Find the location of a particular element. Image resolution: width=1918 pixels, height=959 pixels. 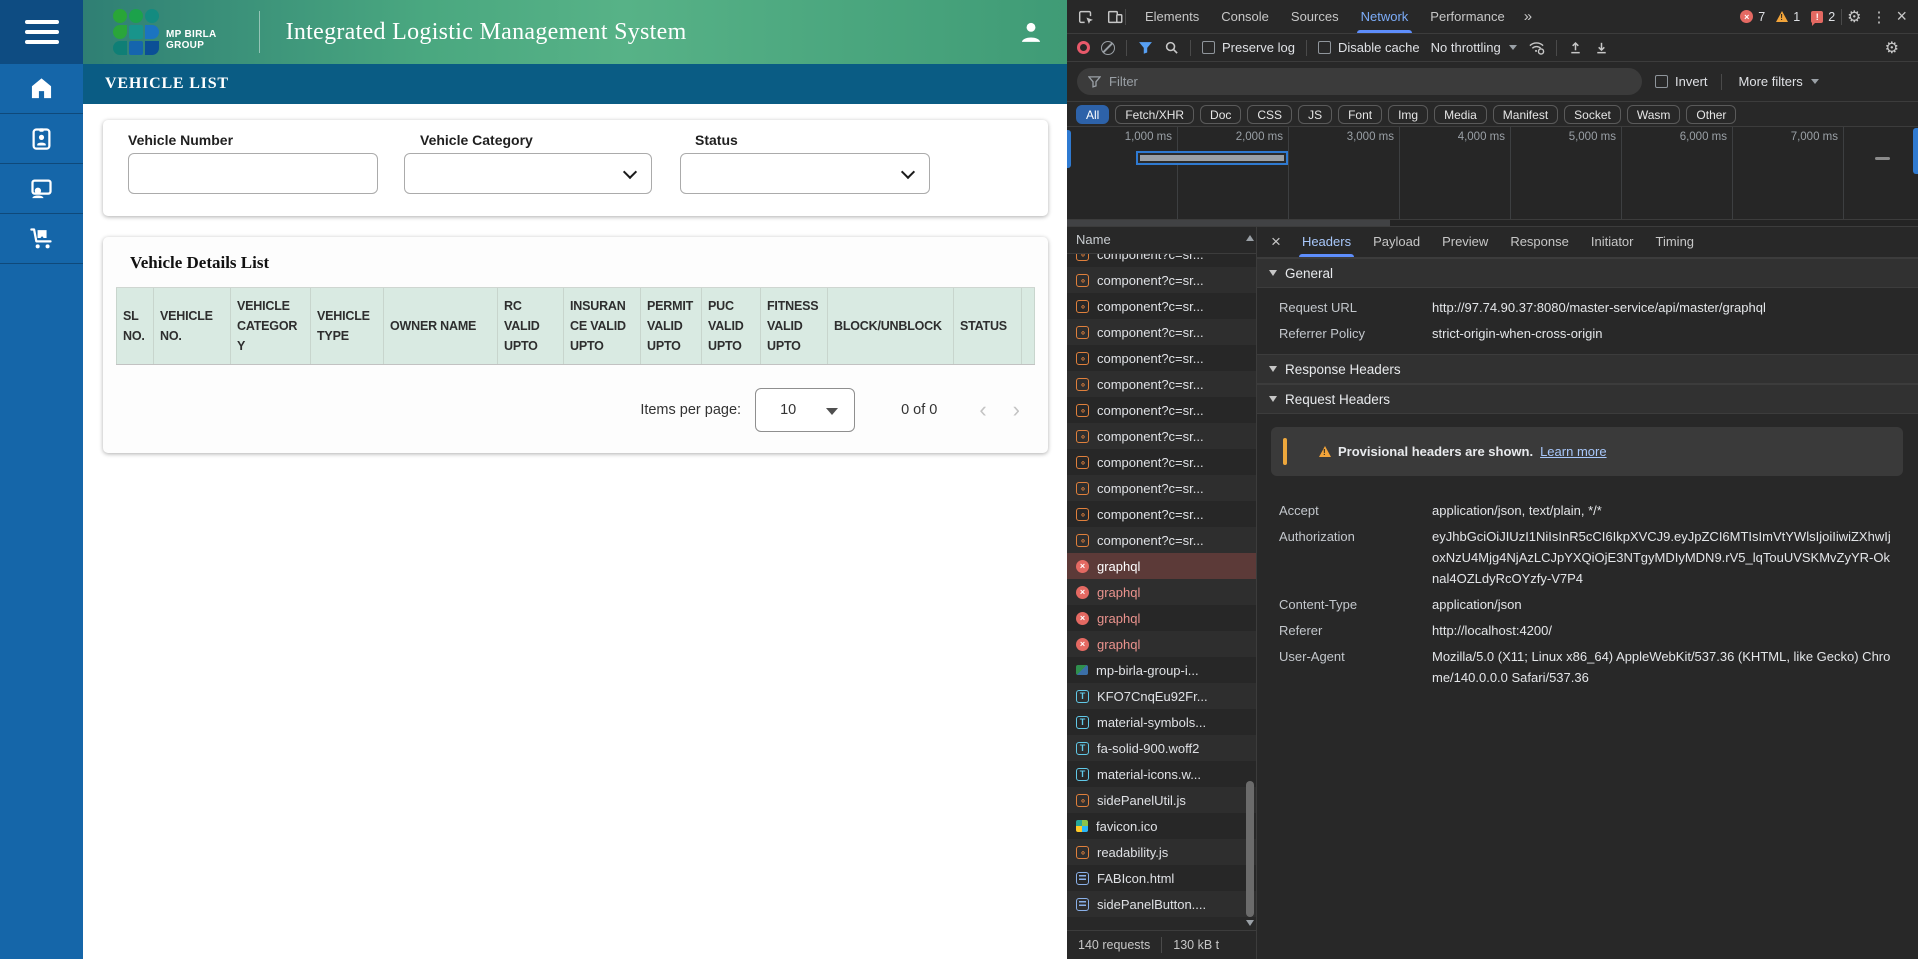

request-row: readability.js is located at coordinates (1161, 852).